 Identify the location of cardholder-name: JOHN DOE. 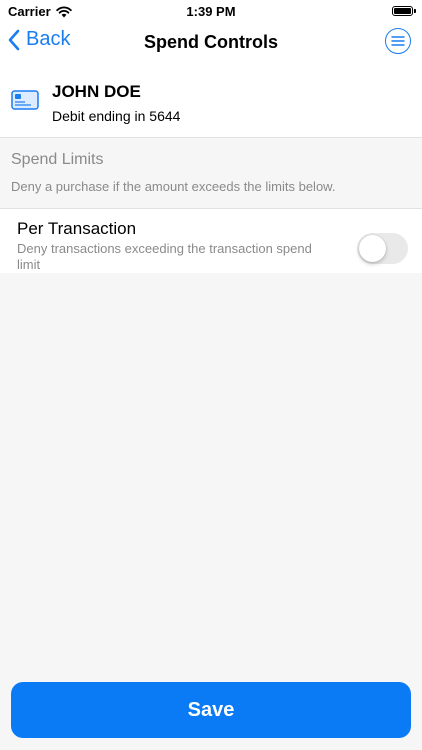
(96, 91).